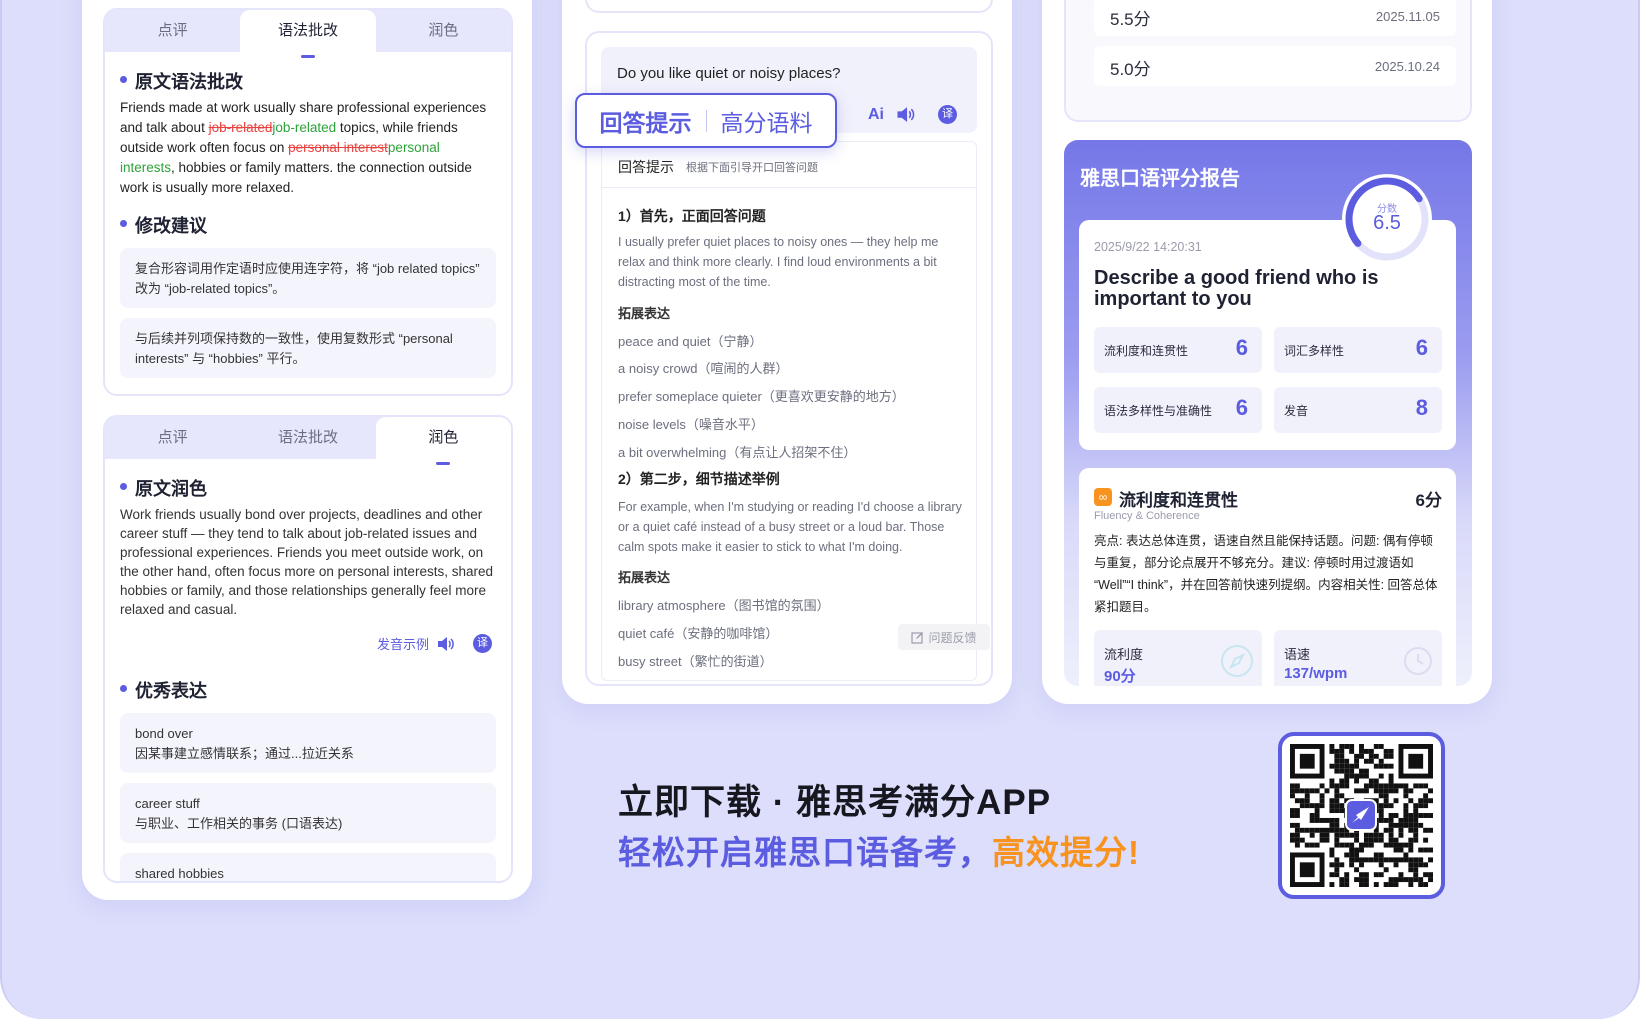  I want to click on promo-line-2a: 轻松开启雅思口语备考，, so click(805, 852).